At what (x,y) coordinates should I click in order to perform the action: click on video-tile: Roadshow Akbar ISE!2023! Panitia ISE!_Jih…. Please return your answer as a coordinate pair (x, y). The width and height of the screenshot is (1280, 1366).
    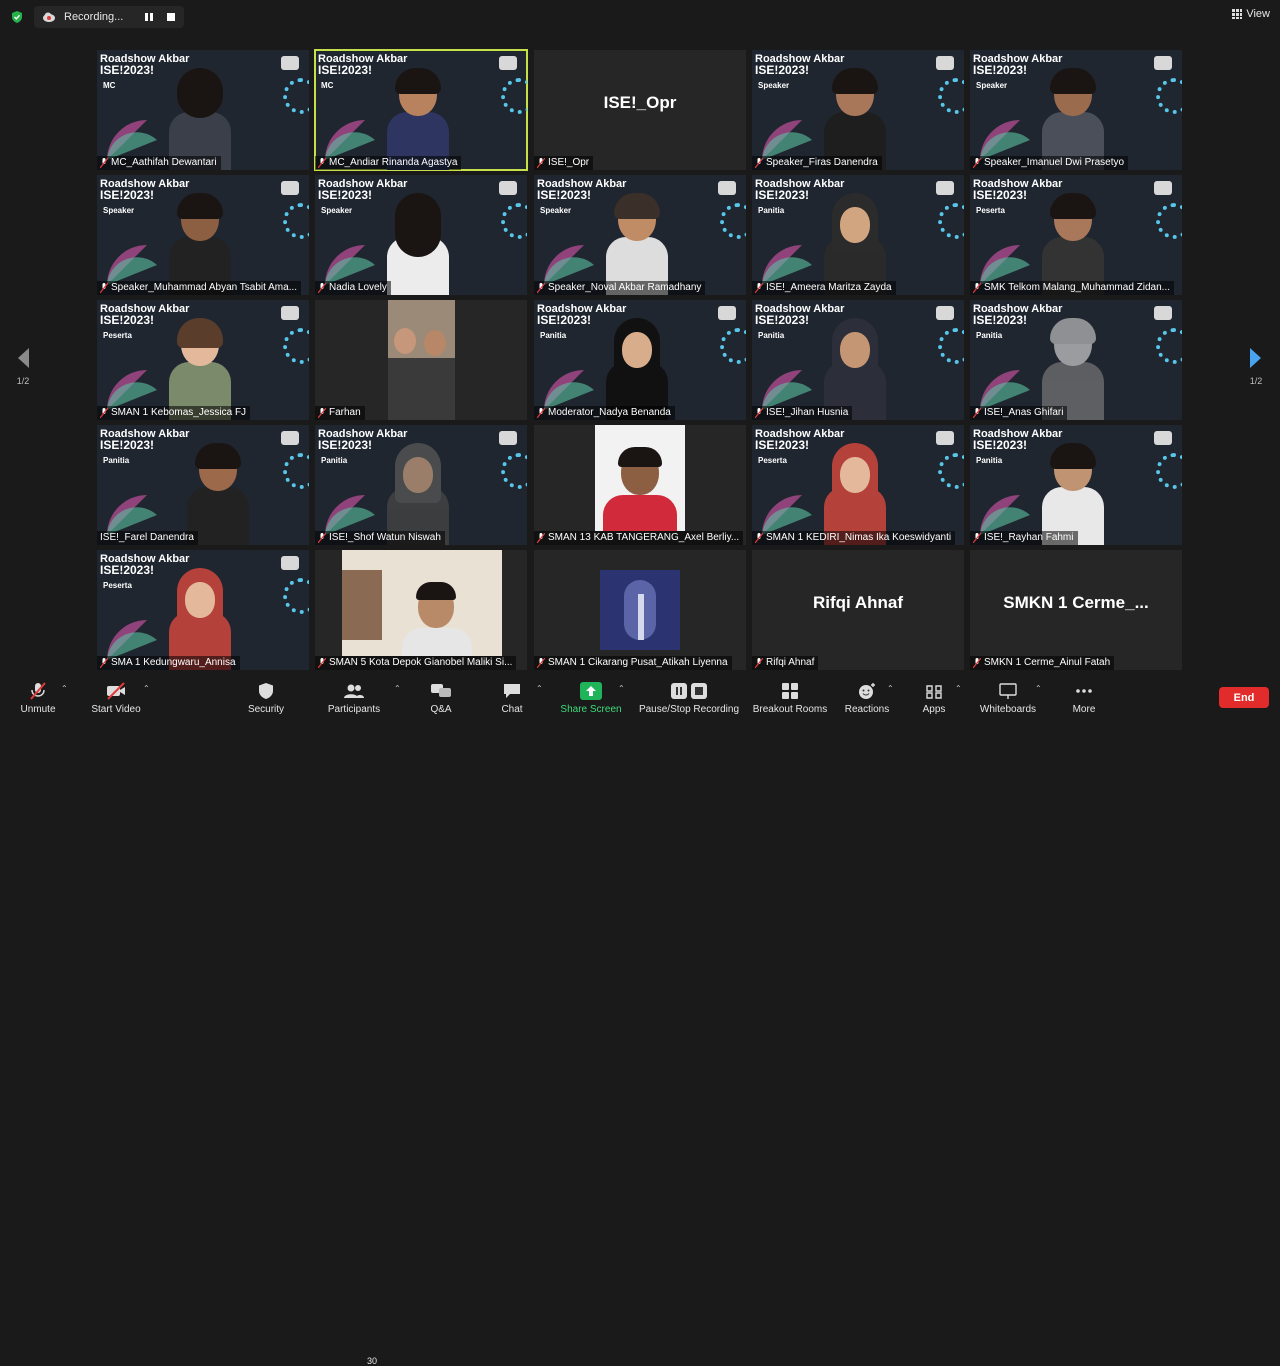
    Looking at the image, I should click on (858, 360).